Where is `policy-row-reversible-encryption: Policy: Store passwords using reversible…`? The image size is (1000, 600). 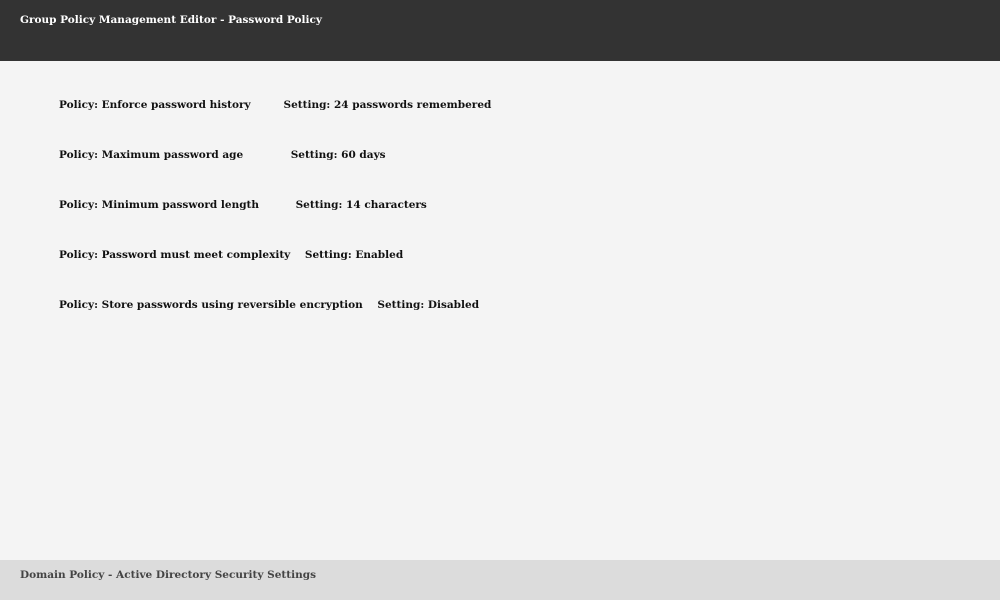 policy-row-reversible-encryption: Policy: Store passwords using reversible… is located at coordinates (269, 305).